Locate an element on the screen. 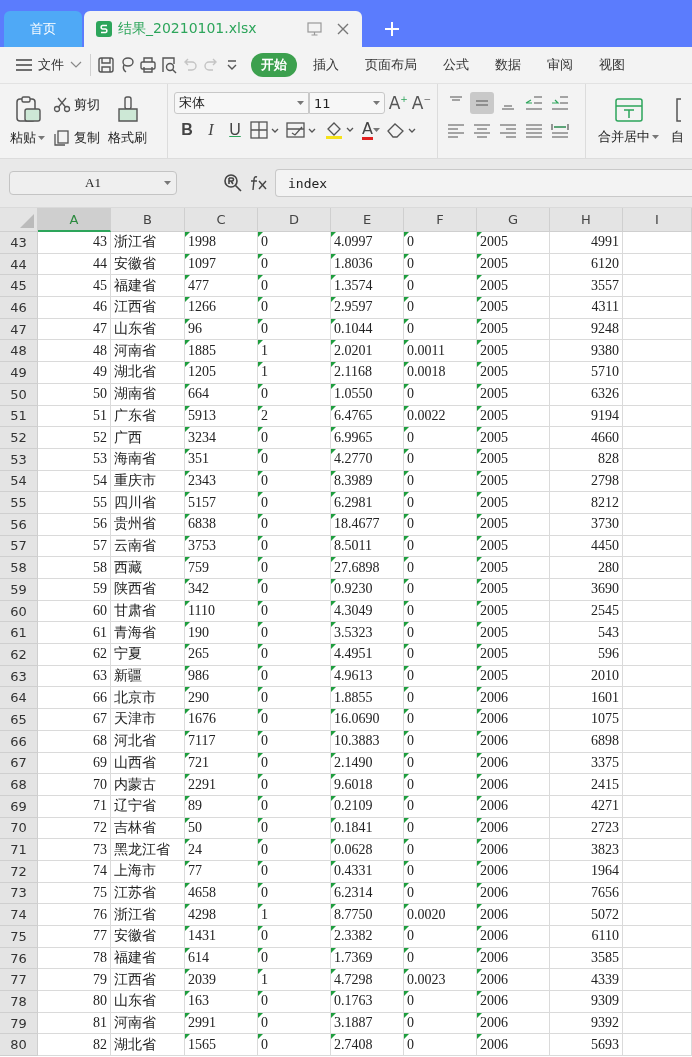 This screenshot has height=1057, width=692. fill-color-icon is located at coordinates (340, 130).